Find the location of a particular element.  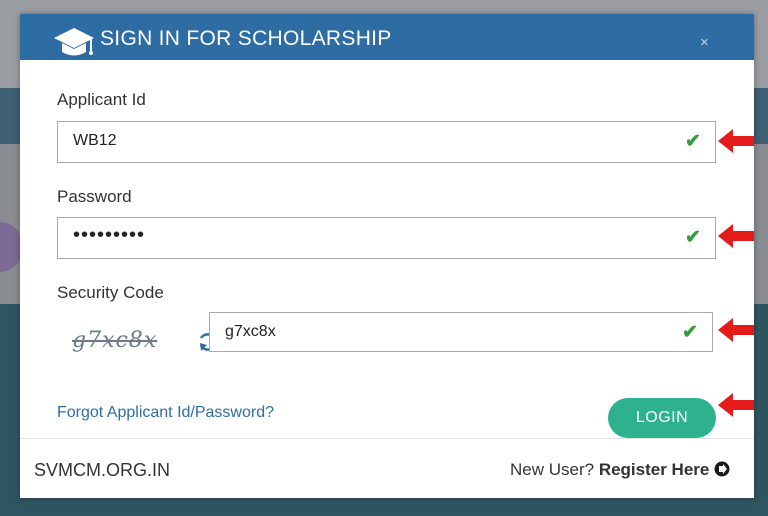

graduation-cap-icon is located at coordinates (74, 42).